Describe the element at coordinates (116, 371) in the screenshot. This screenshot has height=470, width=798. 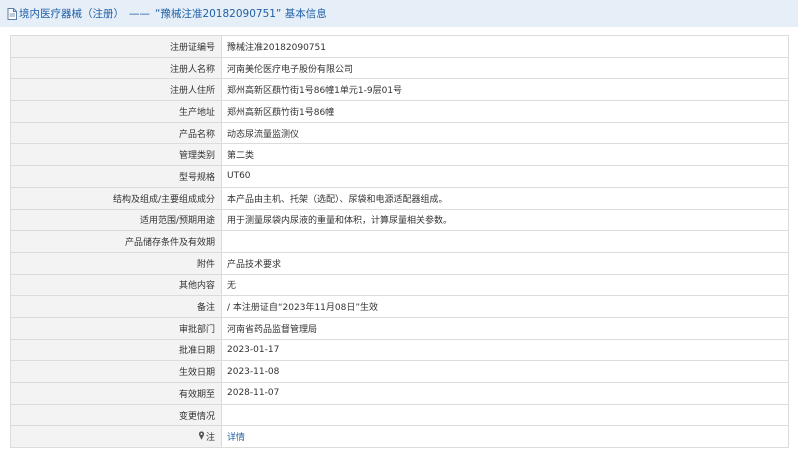
I see `row-label: 生效日期` at that location.